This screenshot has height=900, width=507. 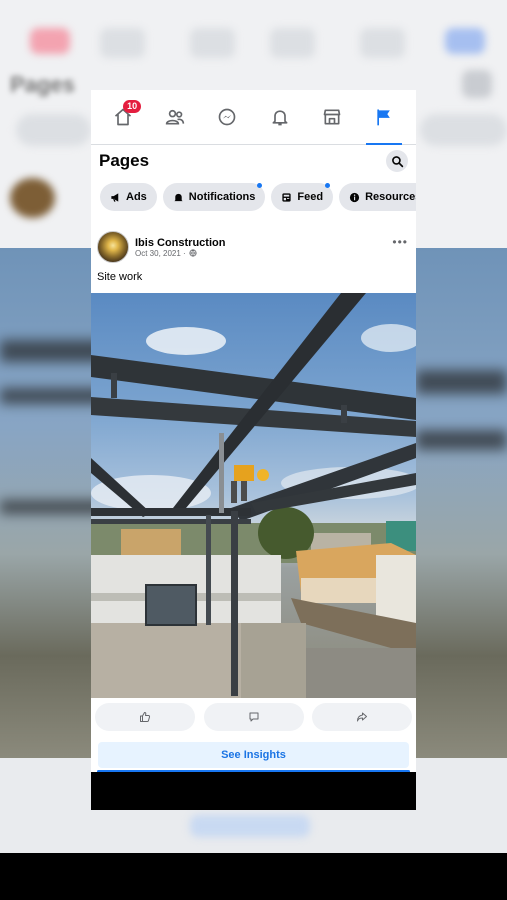 I want to click on nav-marketplace, so click(x=332, y=117).